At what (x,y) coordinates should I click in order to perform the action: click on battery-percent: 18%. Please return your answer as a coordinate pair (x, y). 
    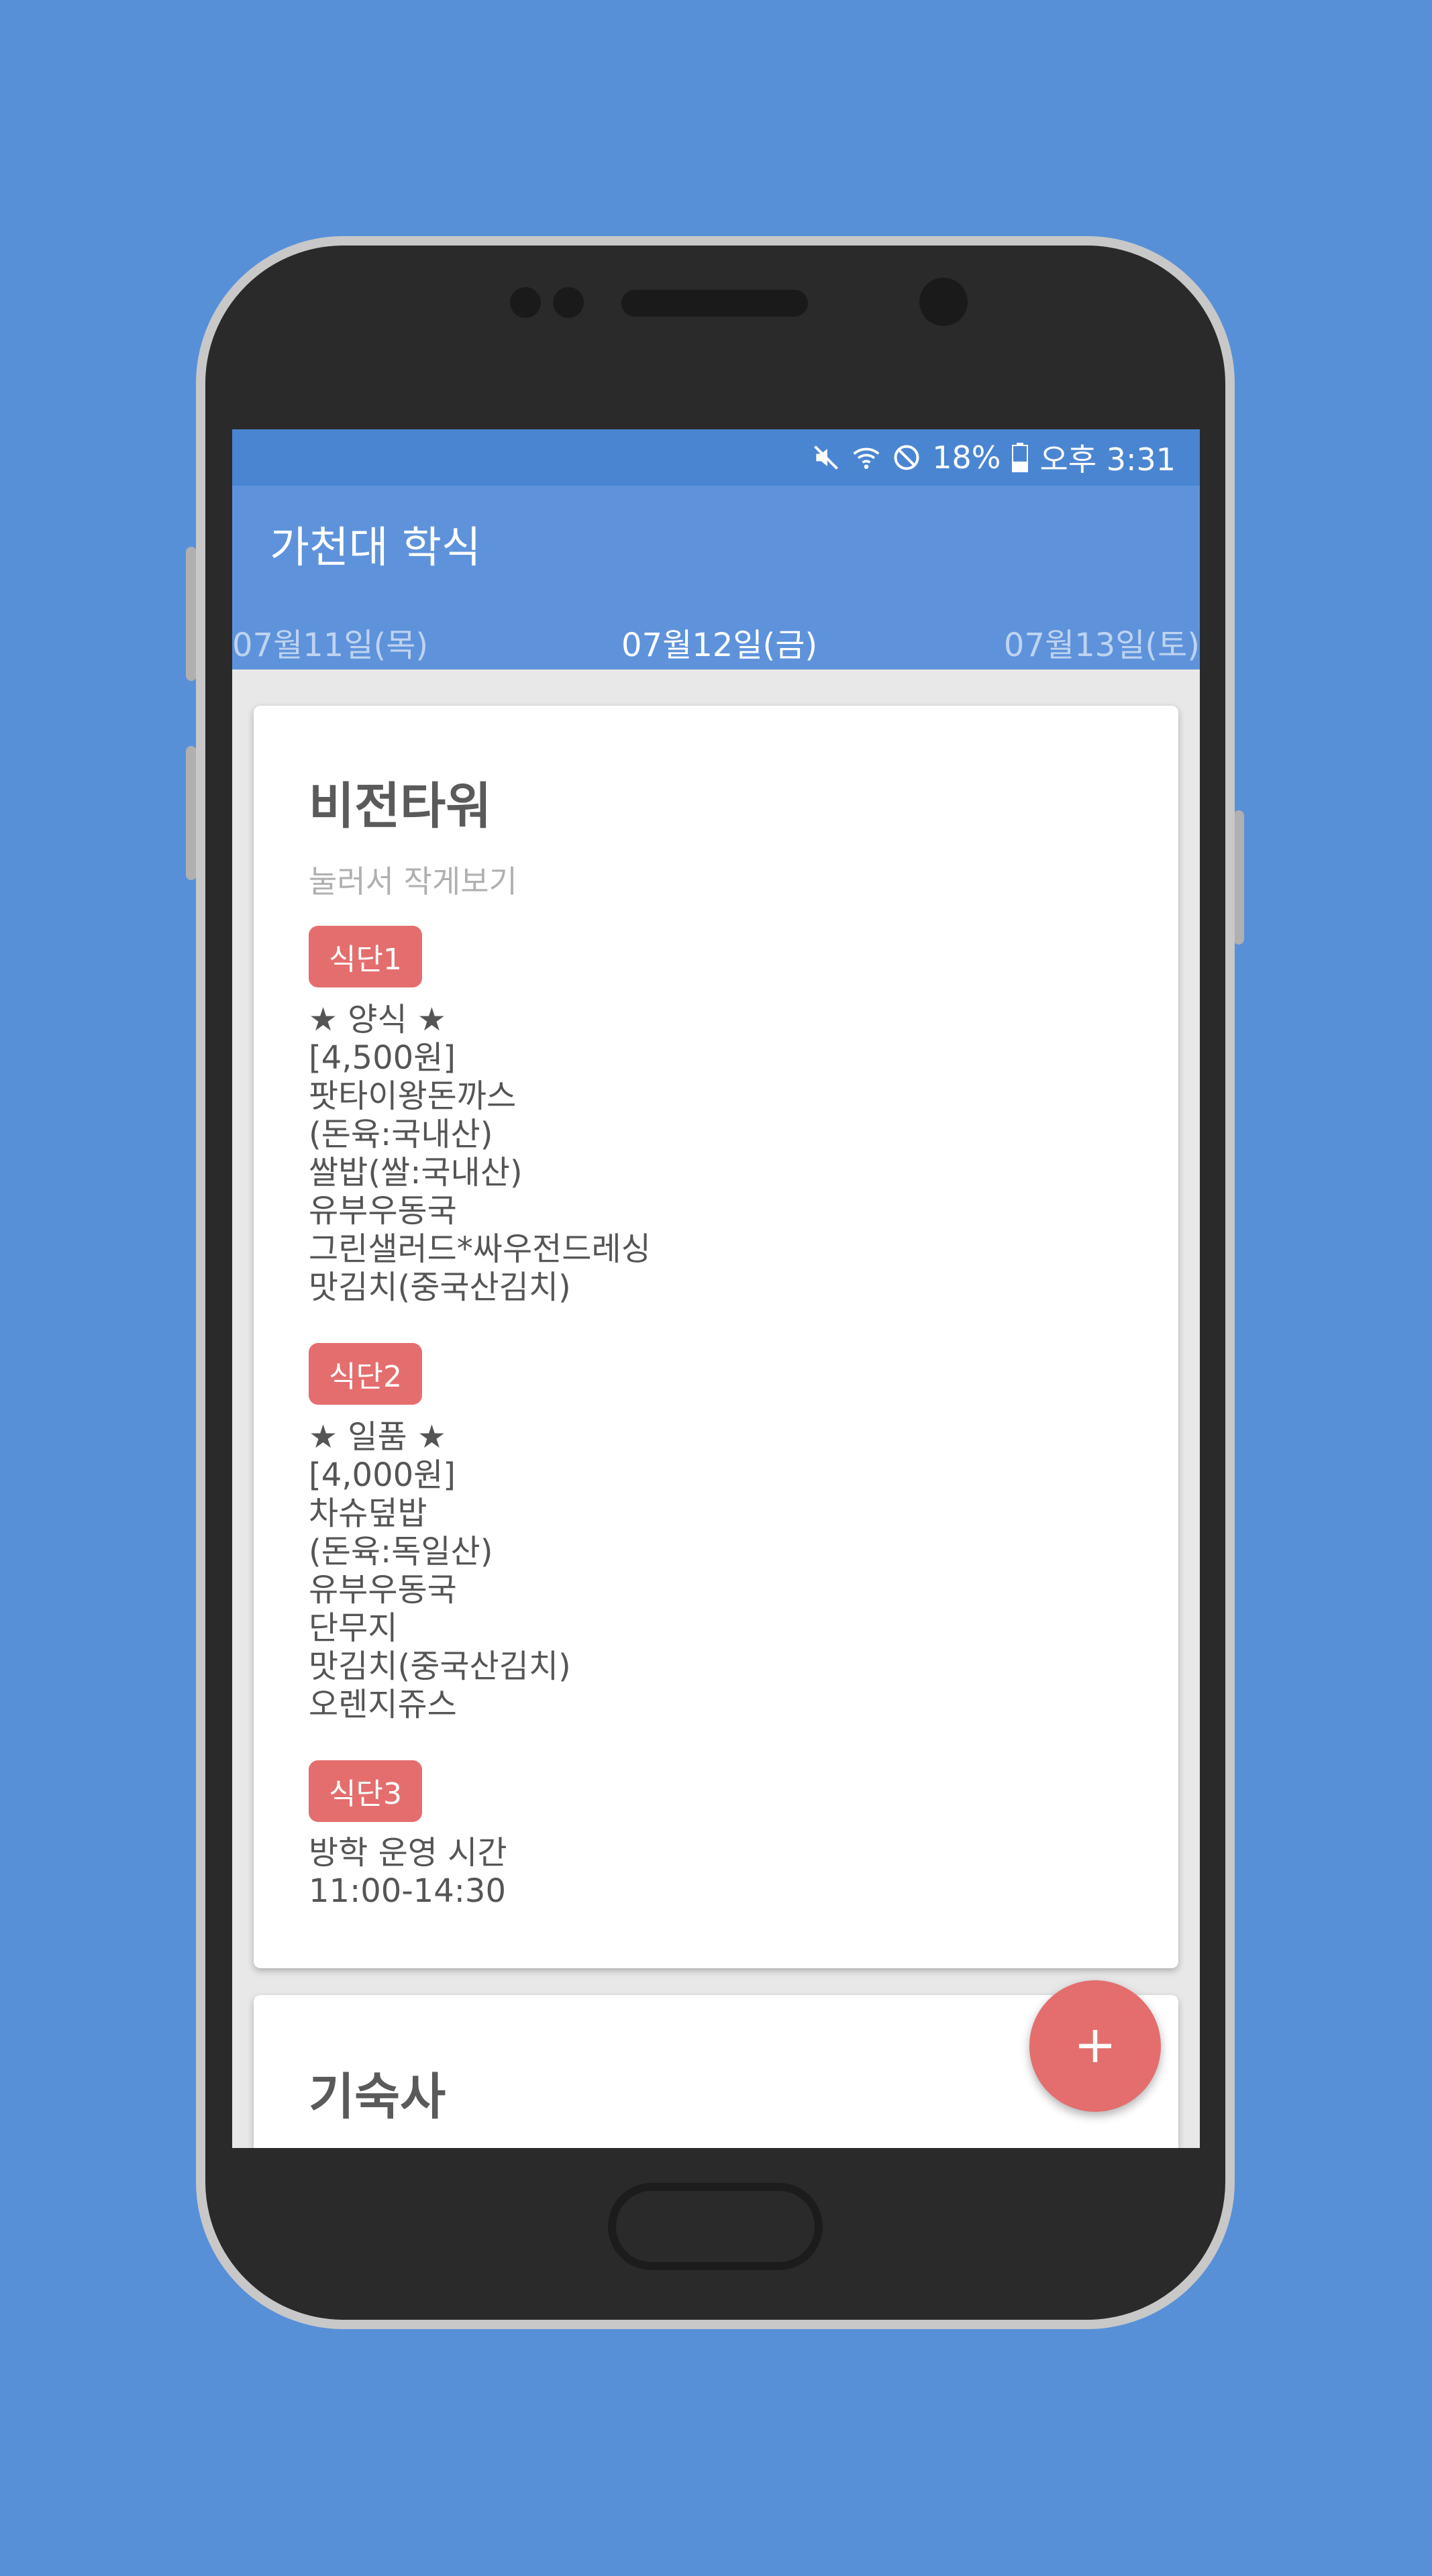
    Looking at the image, I should click on (966, 457).